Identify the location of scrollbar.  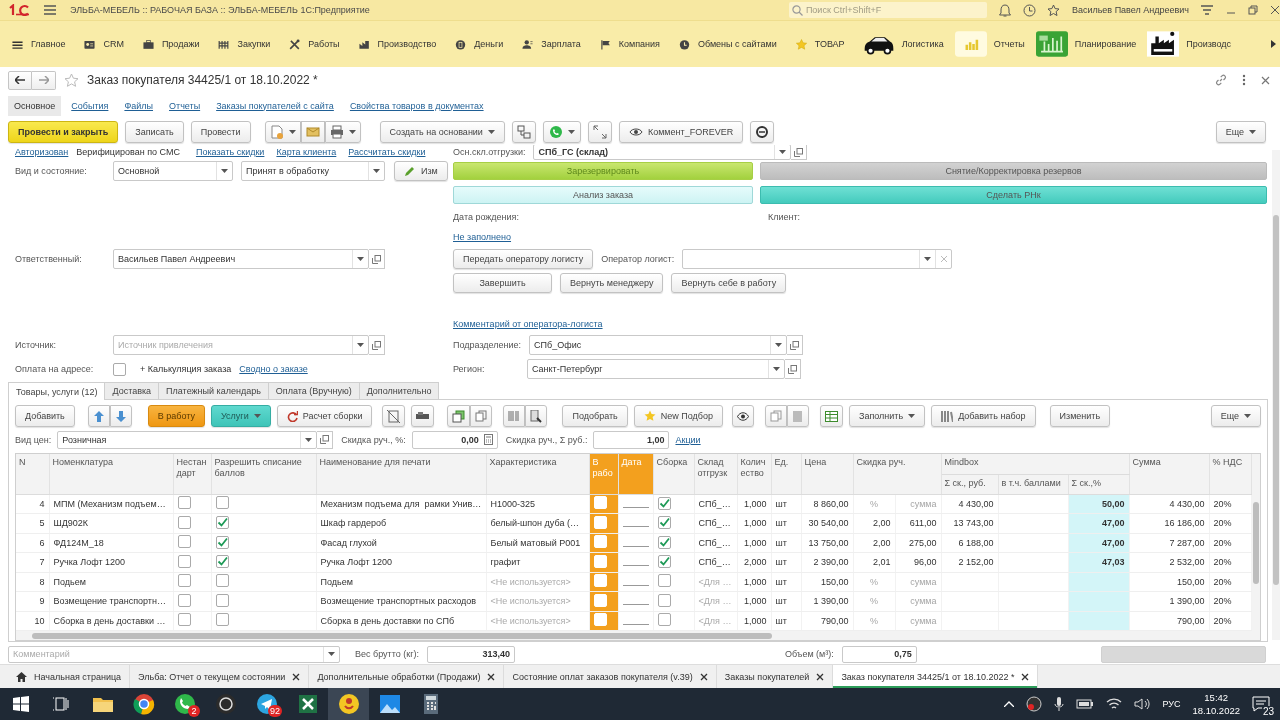
(402, 636).